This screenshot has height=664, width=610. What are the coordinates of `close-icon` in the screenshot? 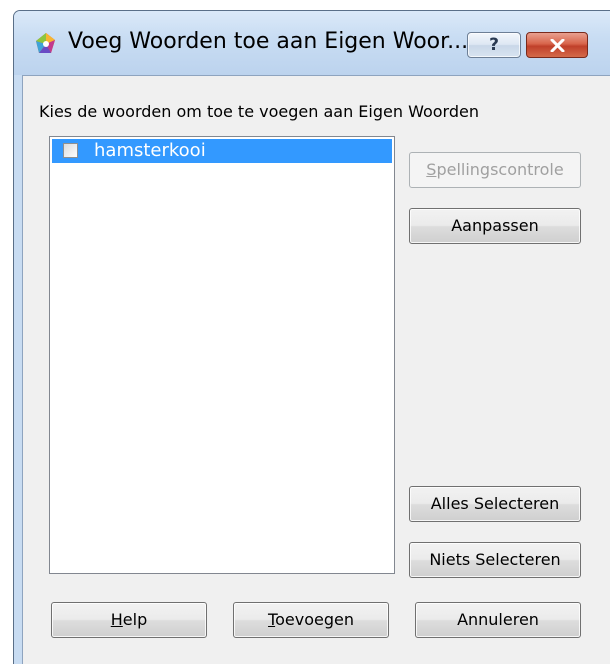 It's located at (557, 45).